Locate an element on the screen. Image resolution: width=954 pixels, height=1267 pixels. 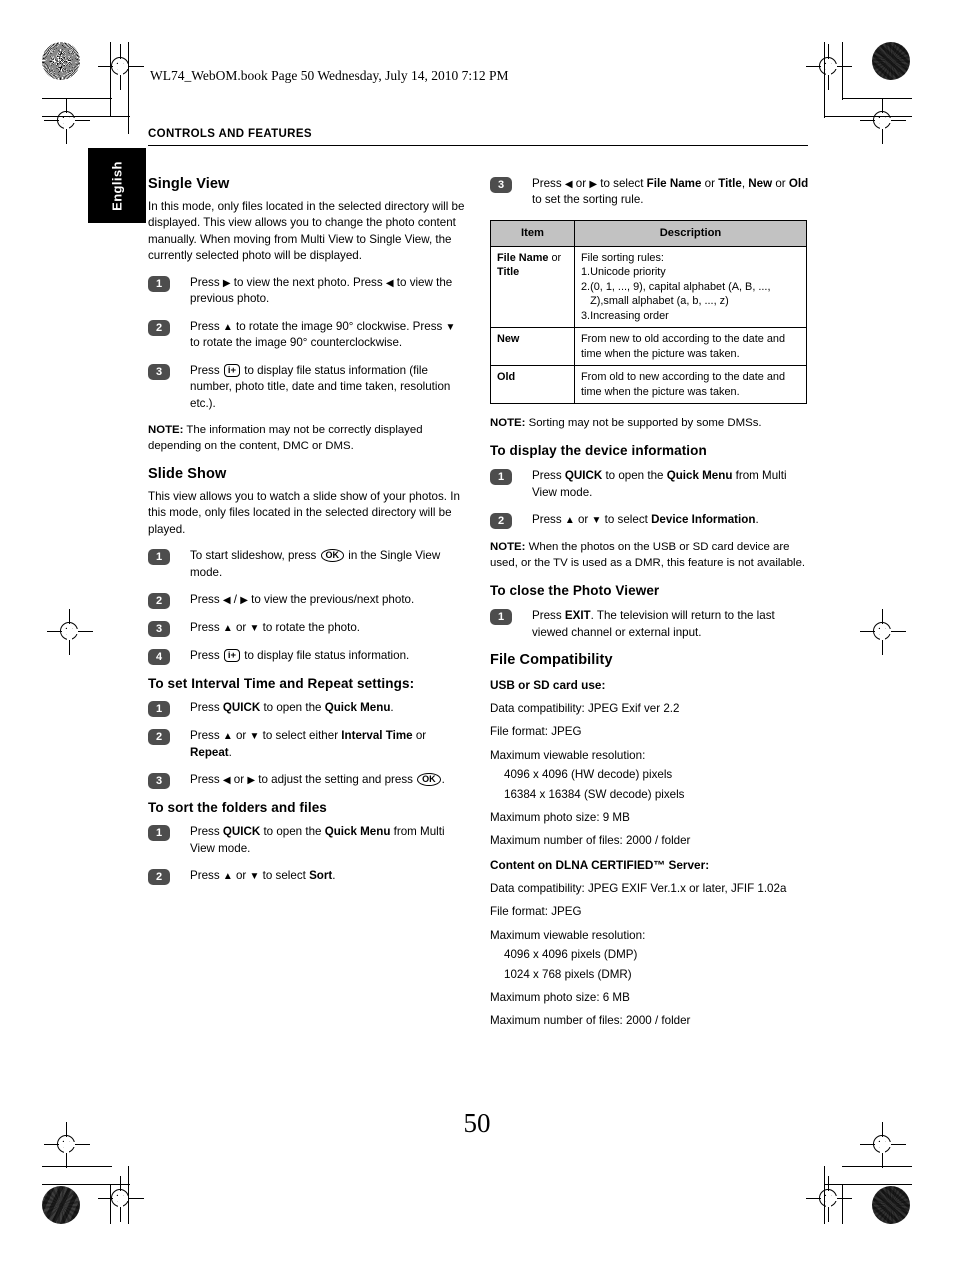
dlna-subheading: Content on DLNA CERTIFIED™ Server: is located at coordinates (600, 864).